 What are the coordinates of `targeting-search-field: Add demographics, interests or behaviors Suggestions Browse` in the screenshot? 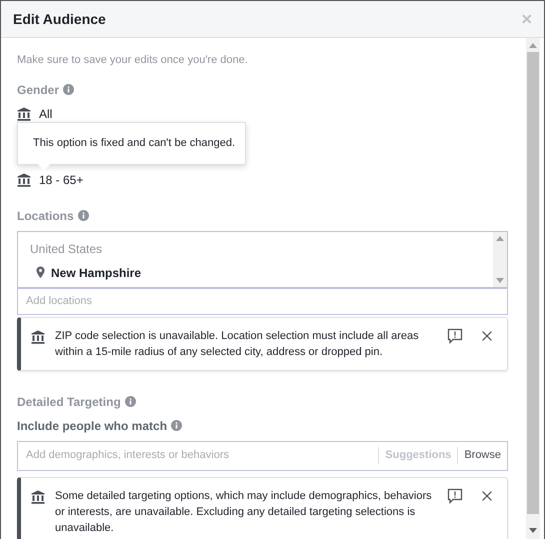 It's located at (262, 455).